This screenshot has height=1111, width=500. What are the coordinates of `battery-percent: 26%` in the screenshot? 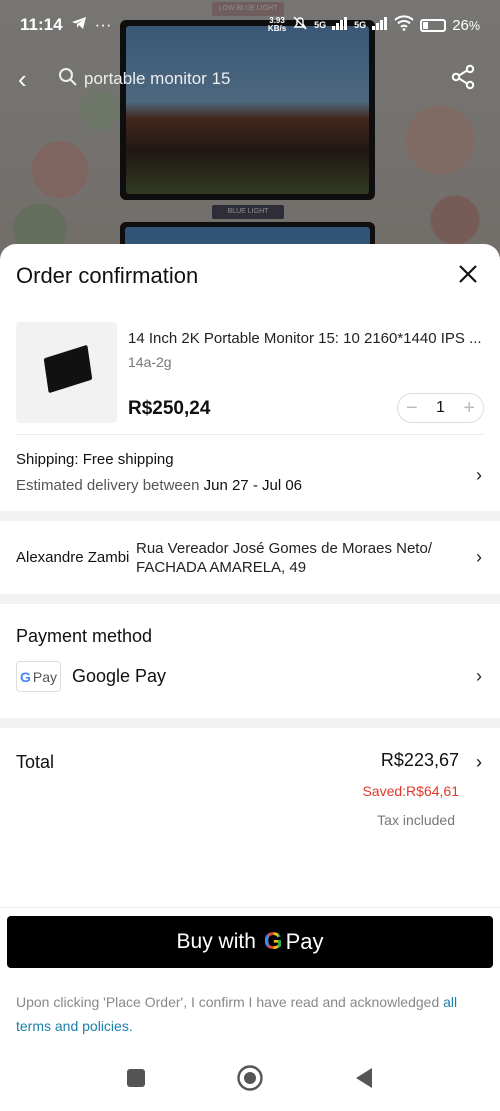 It's located at (466, 25).